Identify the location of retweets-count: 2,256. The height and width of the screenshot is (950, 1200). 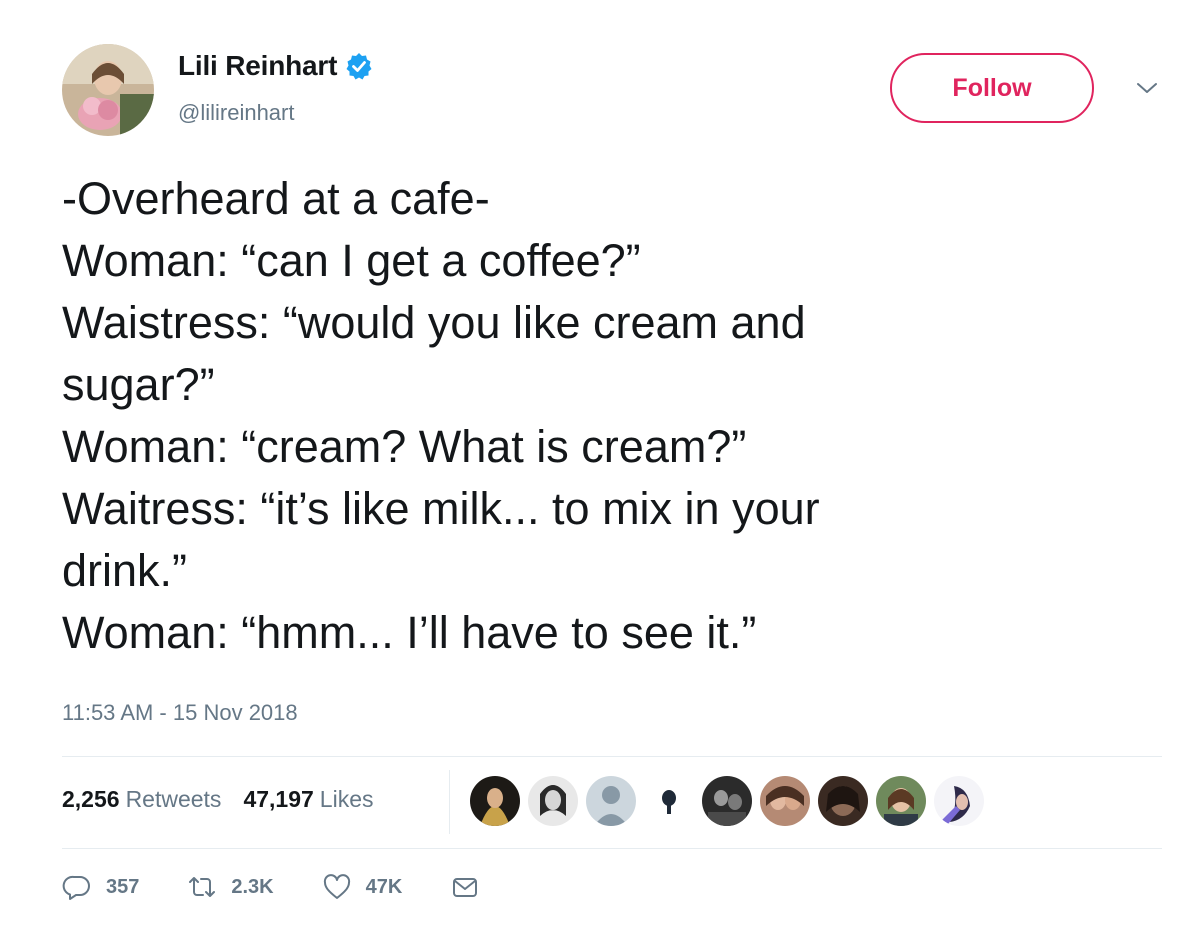
(91, 799).